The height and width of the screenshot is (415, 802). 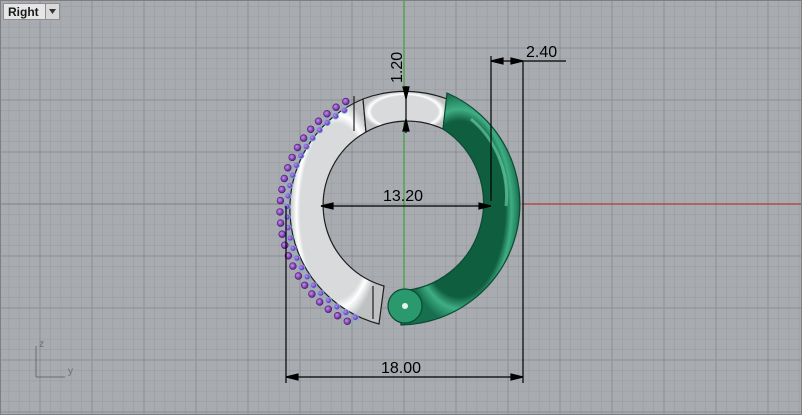 What do you see at coordinates (54, 358) in the screenshot?
I see `axis-widget: z y` at bounding box center [54, 358].